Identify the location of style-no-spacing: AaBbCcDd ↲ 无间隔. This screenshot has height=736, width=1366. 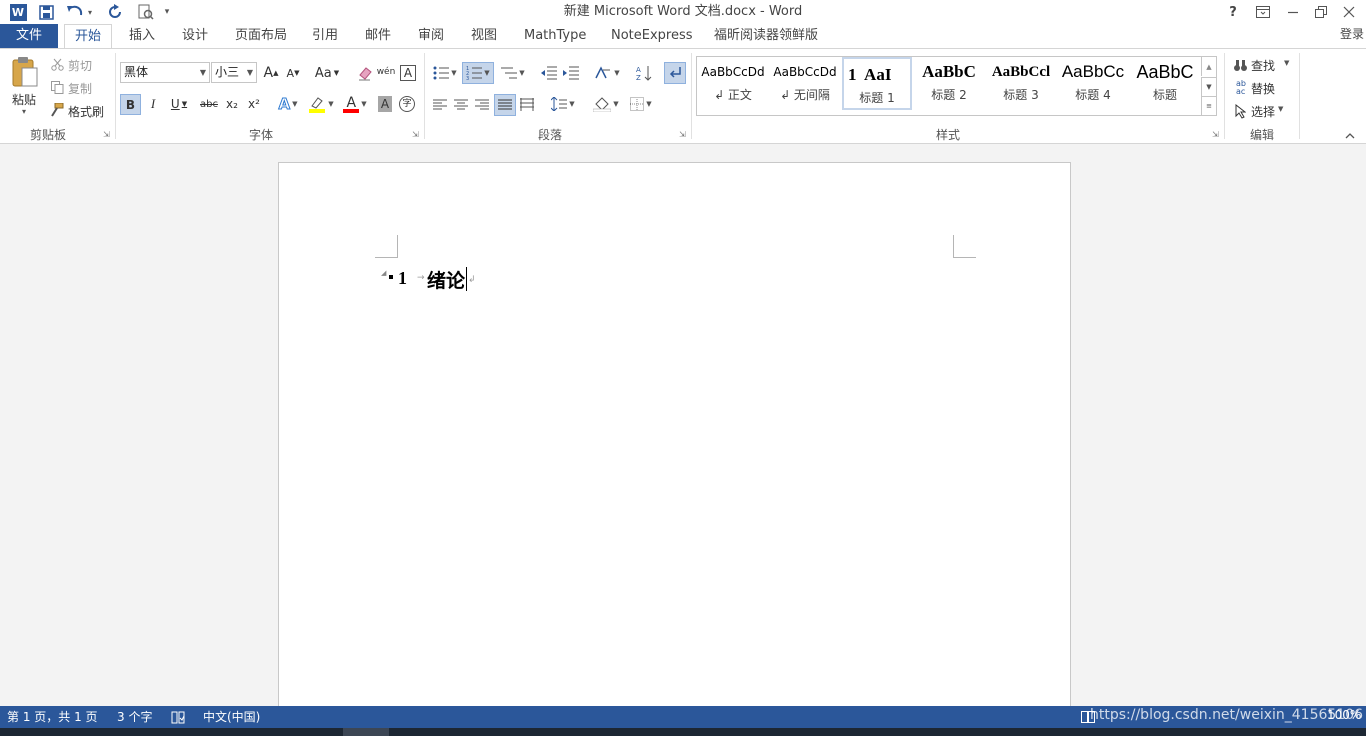
(805, 83).